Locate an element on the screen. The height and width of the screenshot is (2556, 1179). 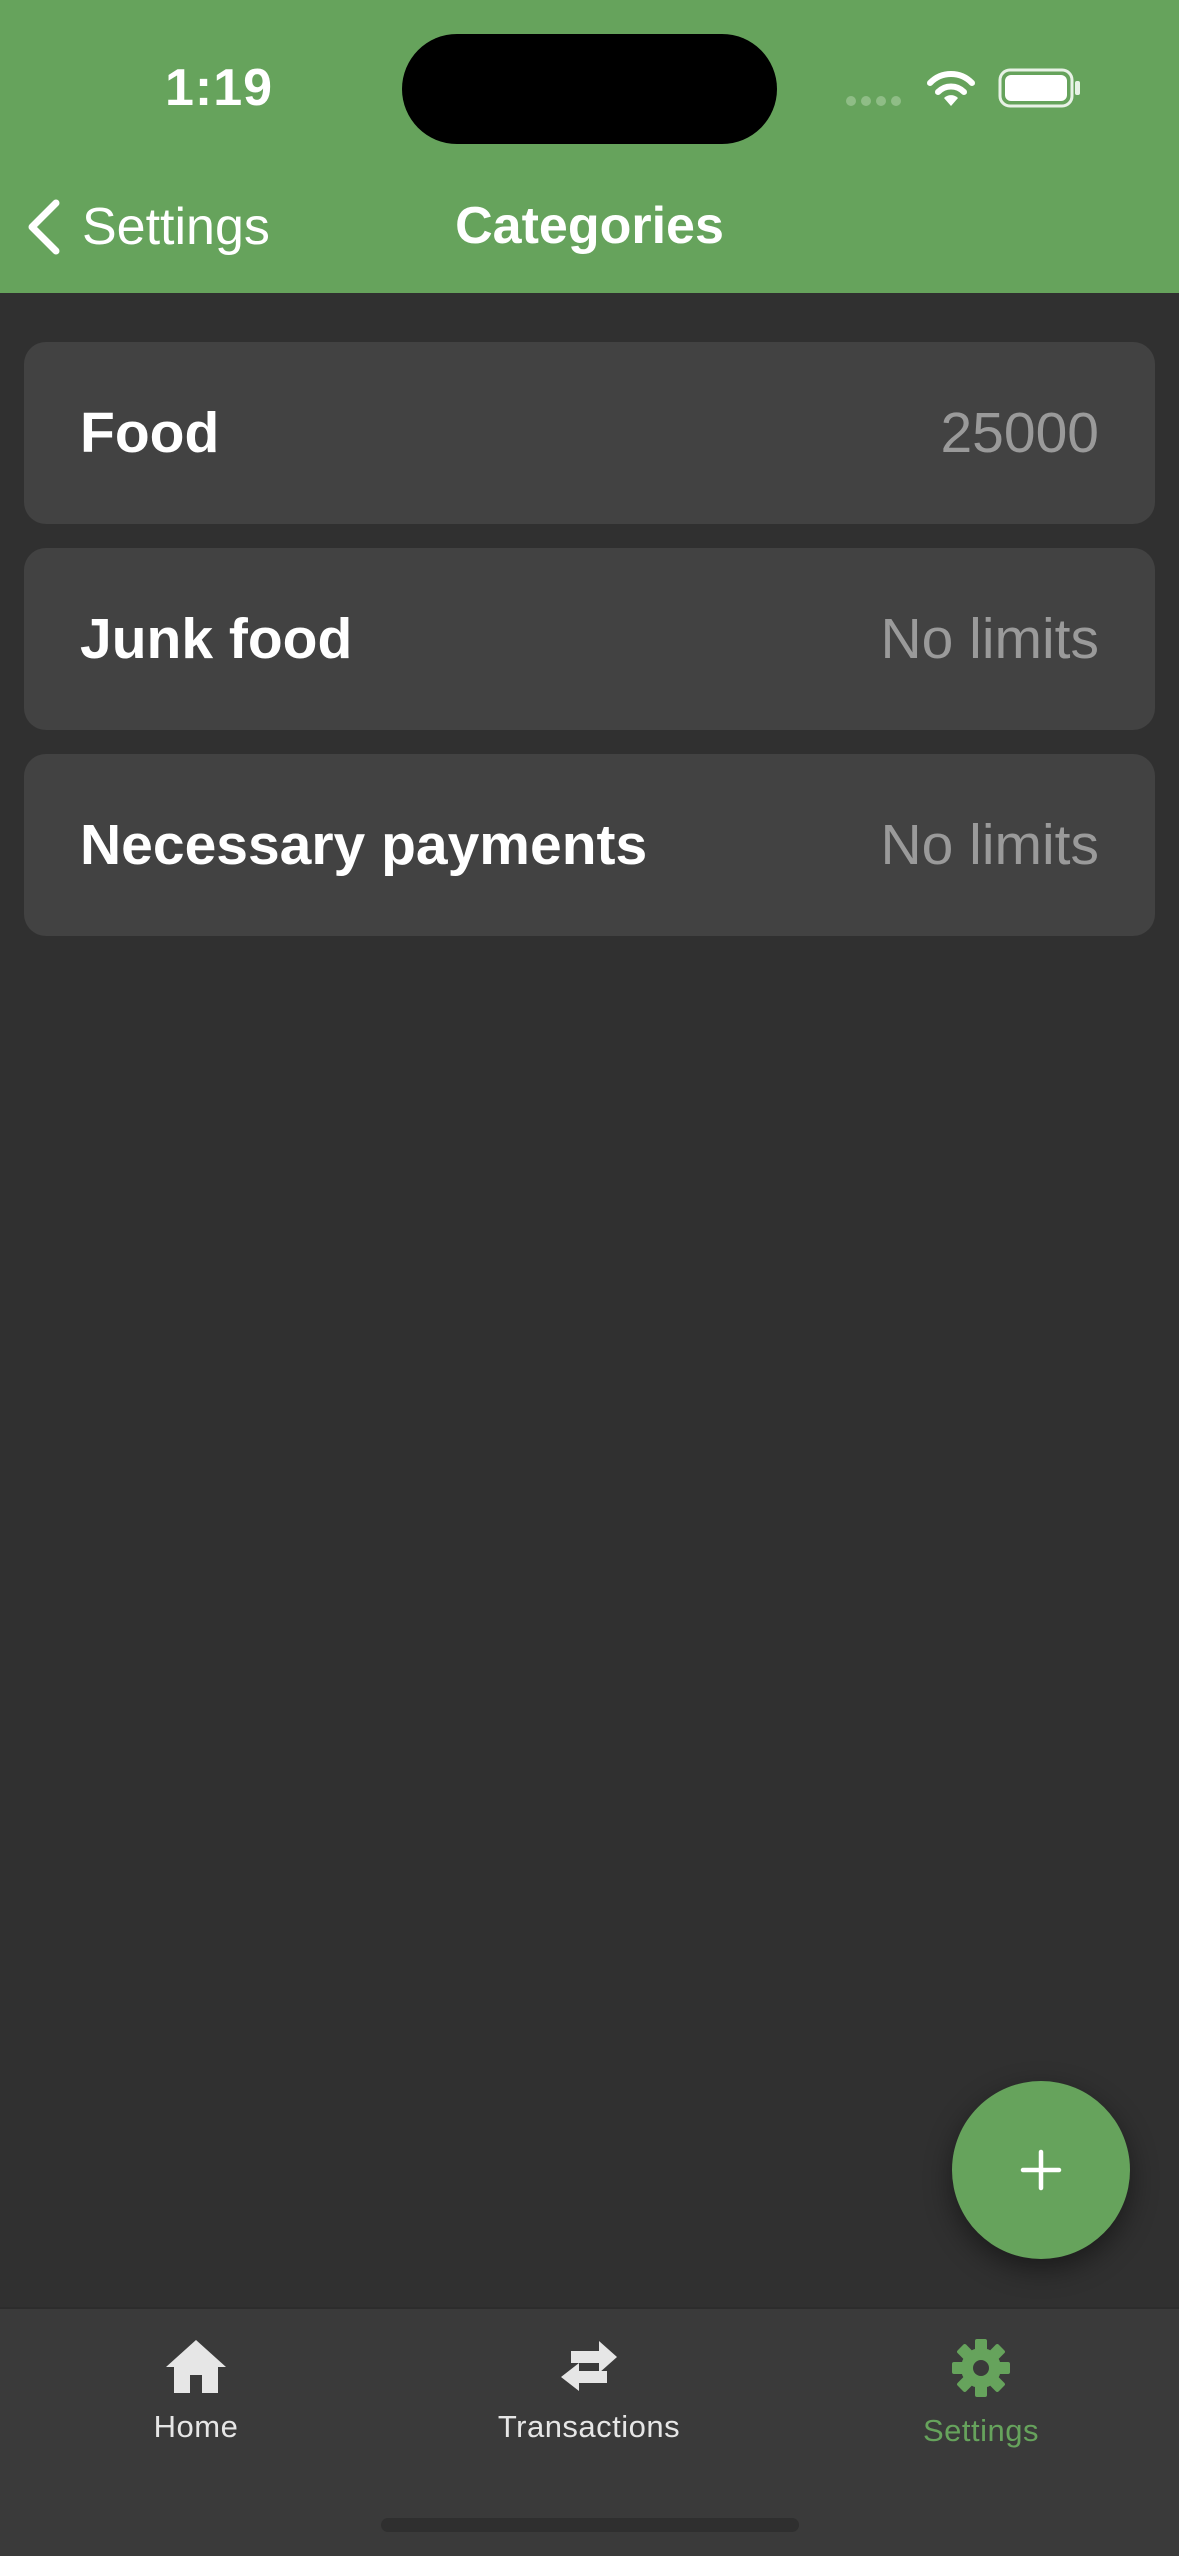
tab-label: Settings is located at coordinates (980, 2430).